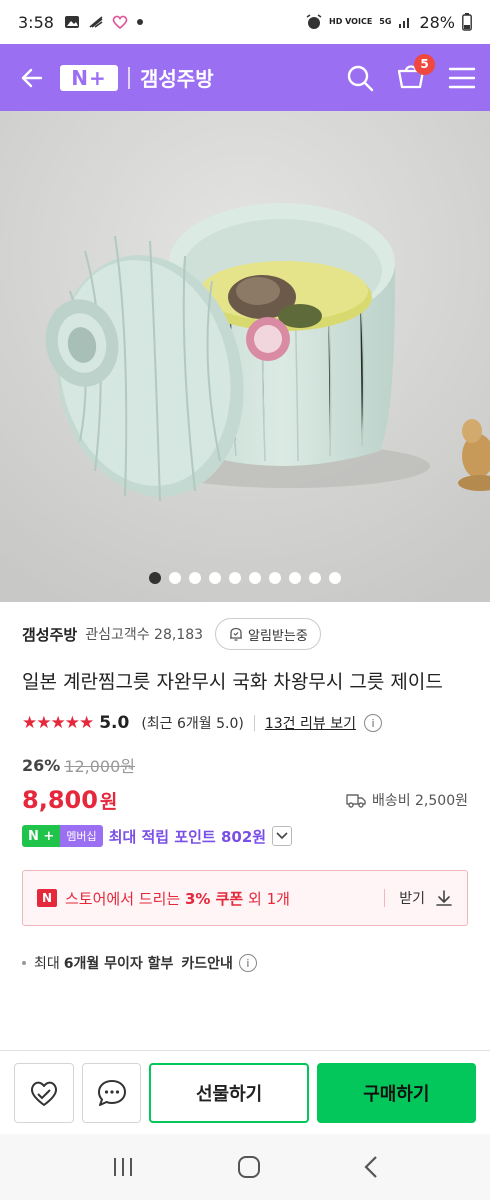 The image size is (490, 1200). I want to click on rating-stars: ★★★★★, so click(58, 723).